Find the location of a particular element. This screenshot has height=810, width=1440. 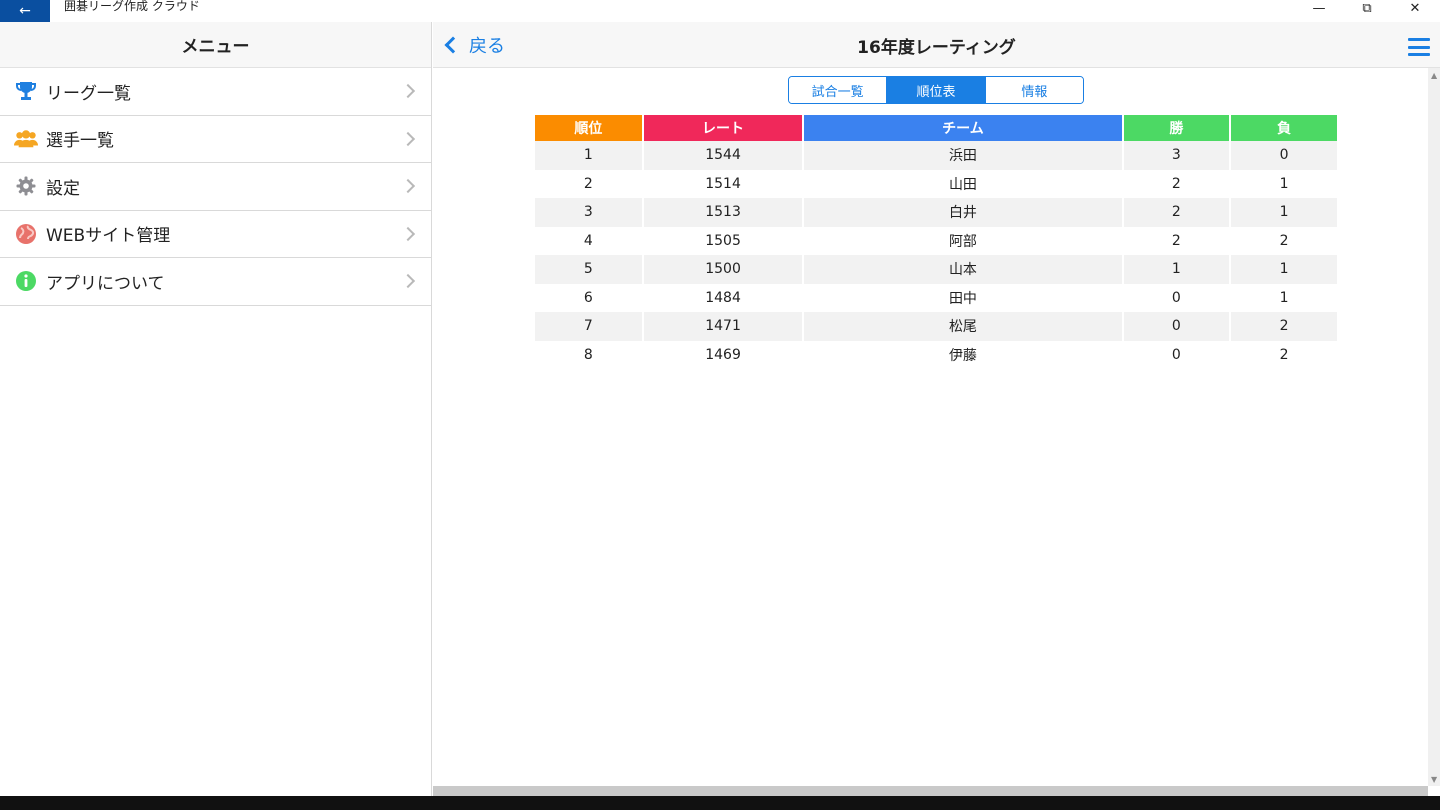

sidebar-item-settings: 設定 is located at coordinates (215, 187).